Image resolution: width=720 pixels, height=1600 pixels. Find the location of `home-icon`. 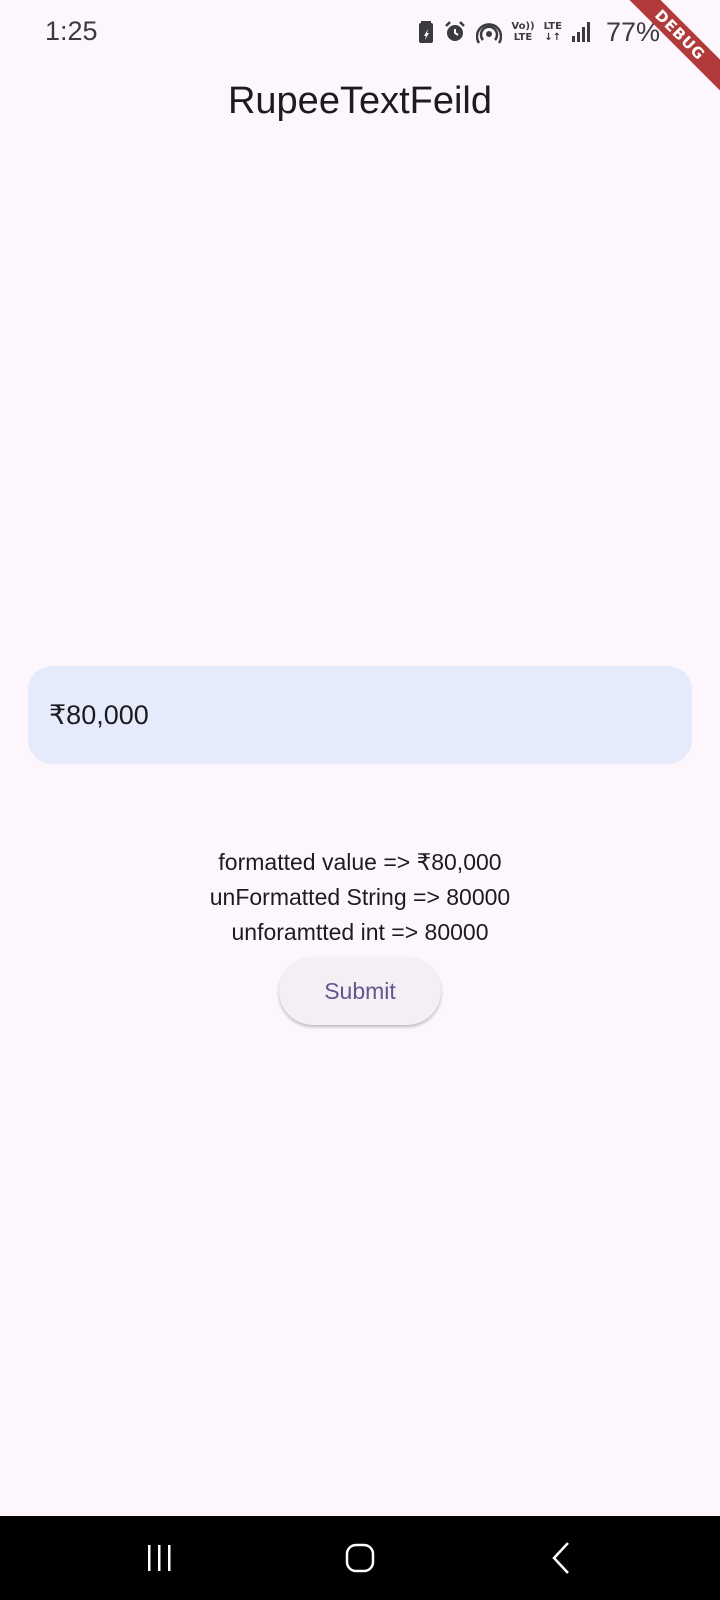

home-icon is located at coordinates (360, 1558).